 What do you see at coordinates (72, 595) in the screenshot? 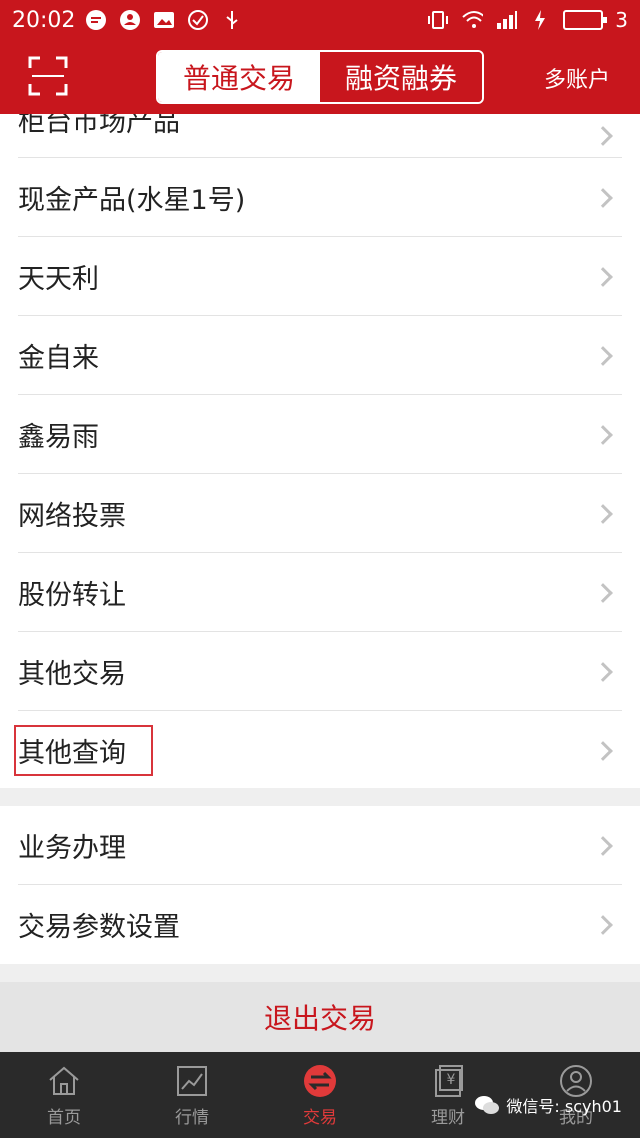
I see `list-item-label: 股份转让` at bounding box center [72, 595].